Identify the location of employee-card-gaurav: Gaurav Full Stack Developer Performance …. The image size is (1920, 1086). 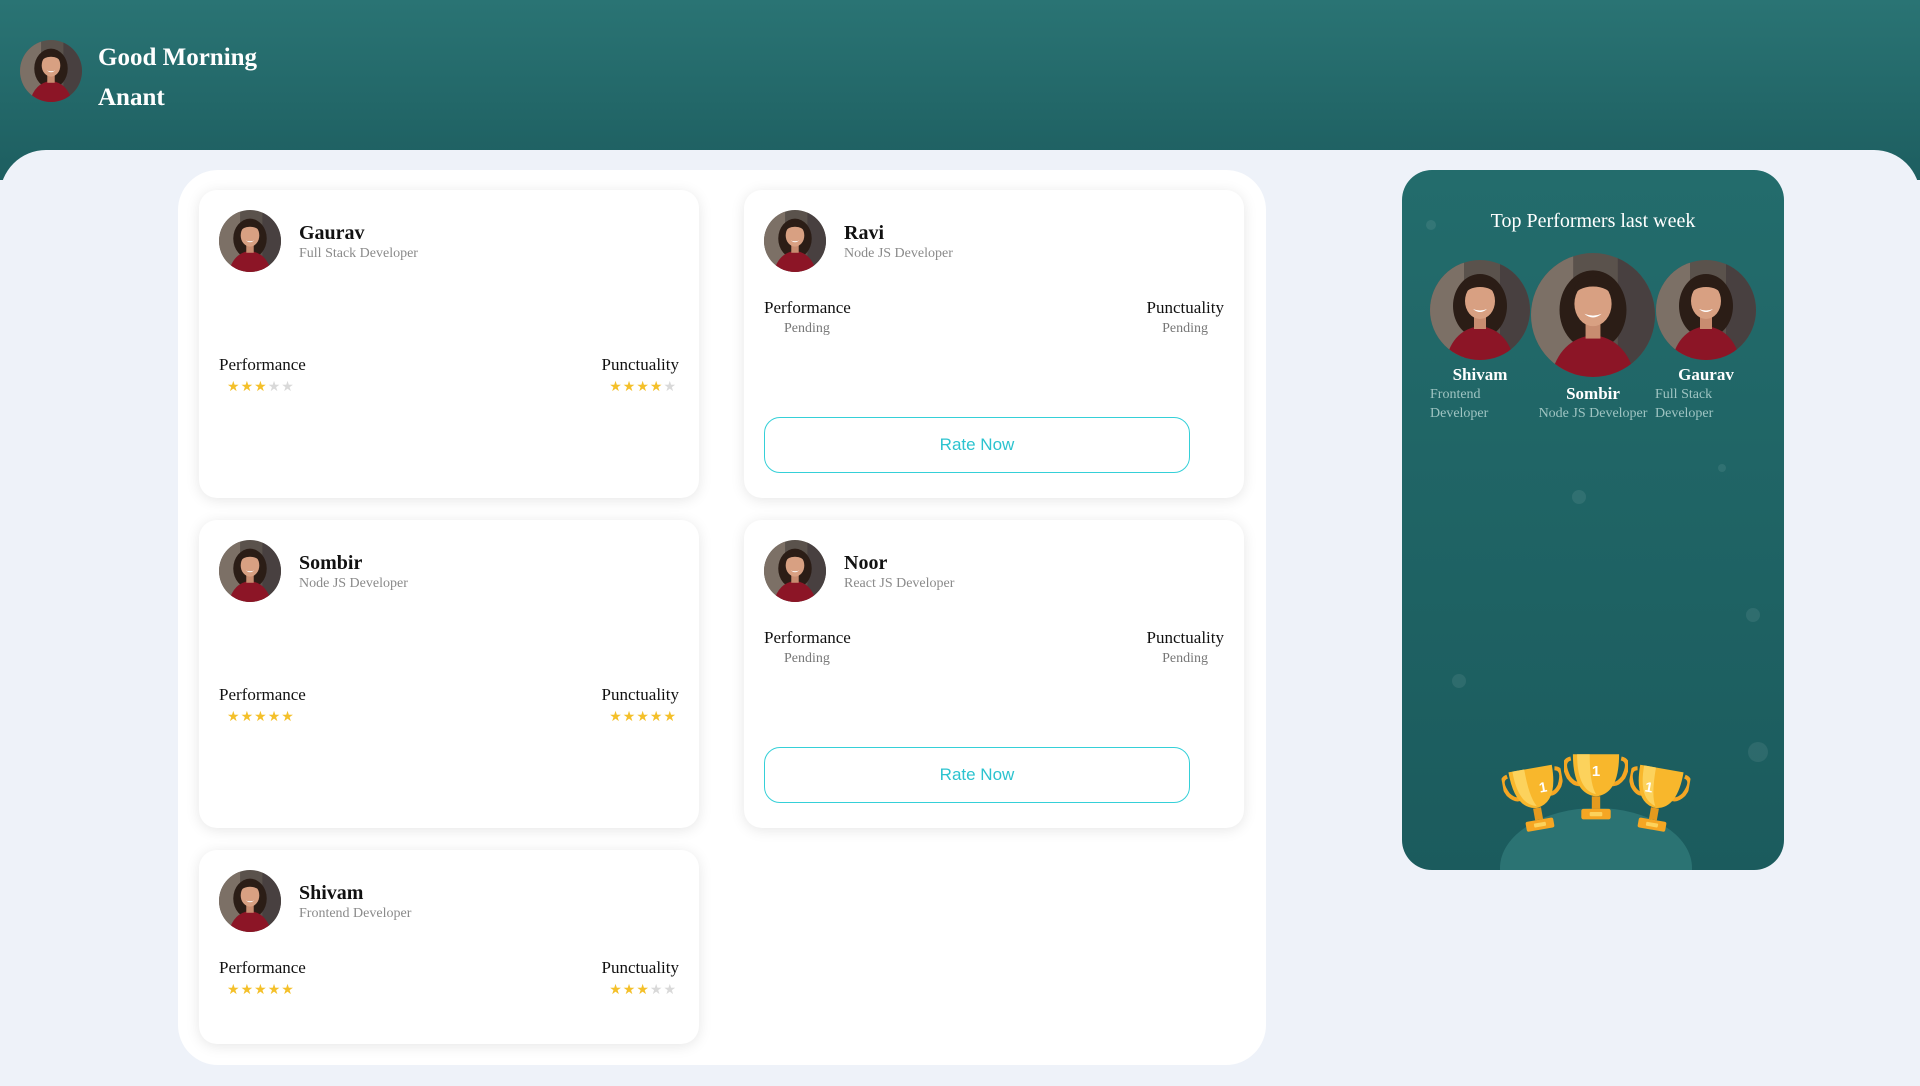
(449, 344).